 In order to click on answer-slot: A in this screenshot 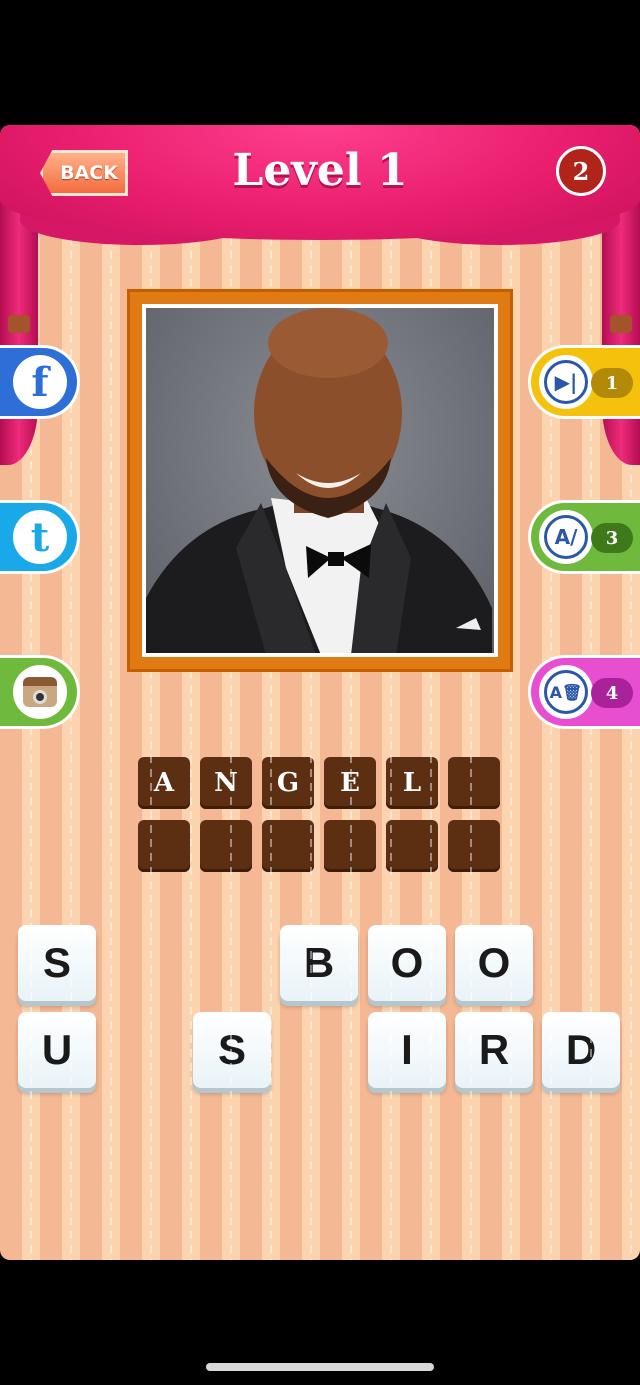, I will do `click(164, 783)`.